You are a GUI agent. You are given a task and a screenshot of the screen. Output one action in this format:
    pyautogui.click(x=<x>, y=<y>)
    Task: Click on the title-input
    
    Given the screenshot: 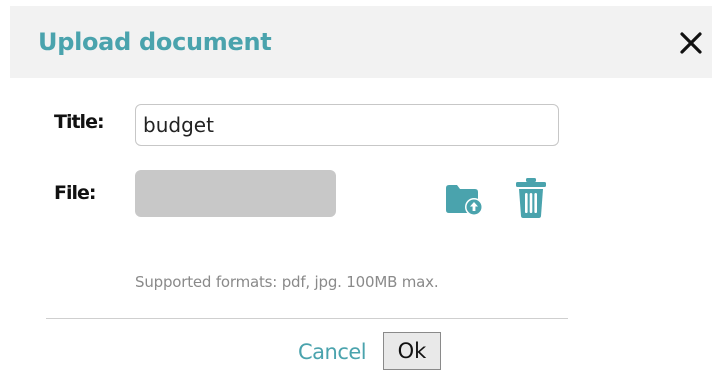 What is the action you would take?
    pyautogui.click(x=347, y=125)
    